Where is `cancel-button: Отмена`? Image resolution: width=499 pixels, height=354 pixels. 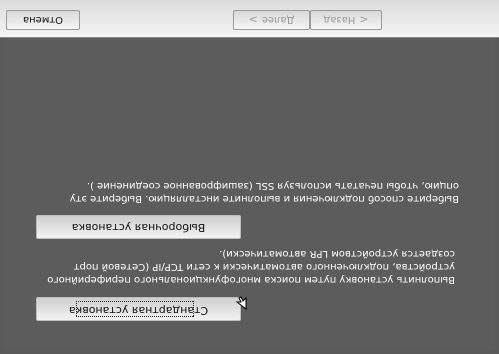 cancel-button: Отмена is located at coordinates (43, 20).